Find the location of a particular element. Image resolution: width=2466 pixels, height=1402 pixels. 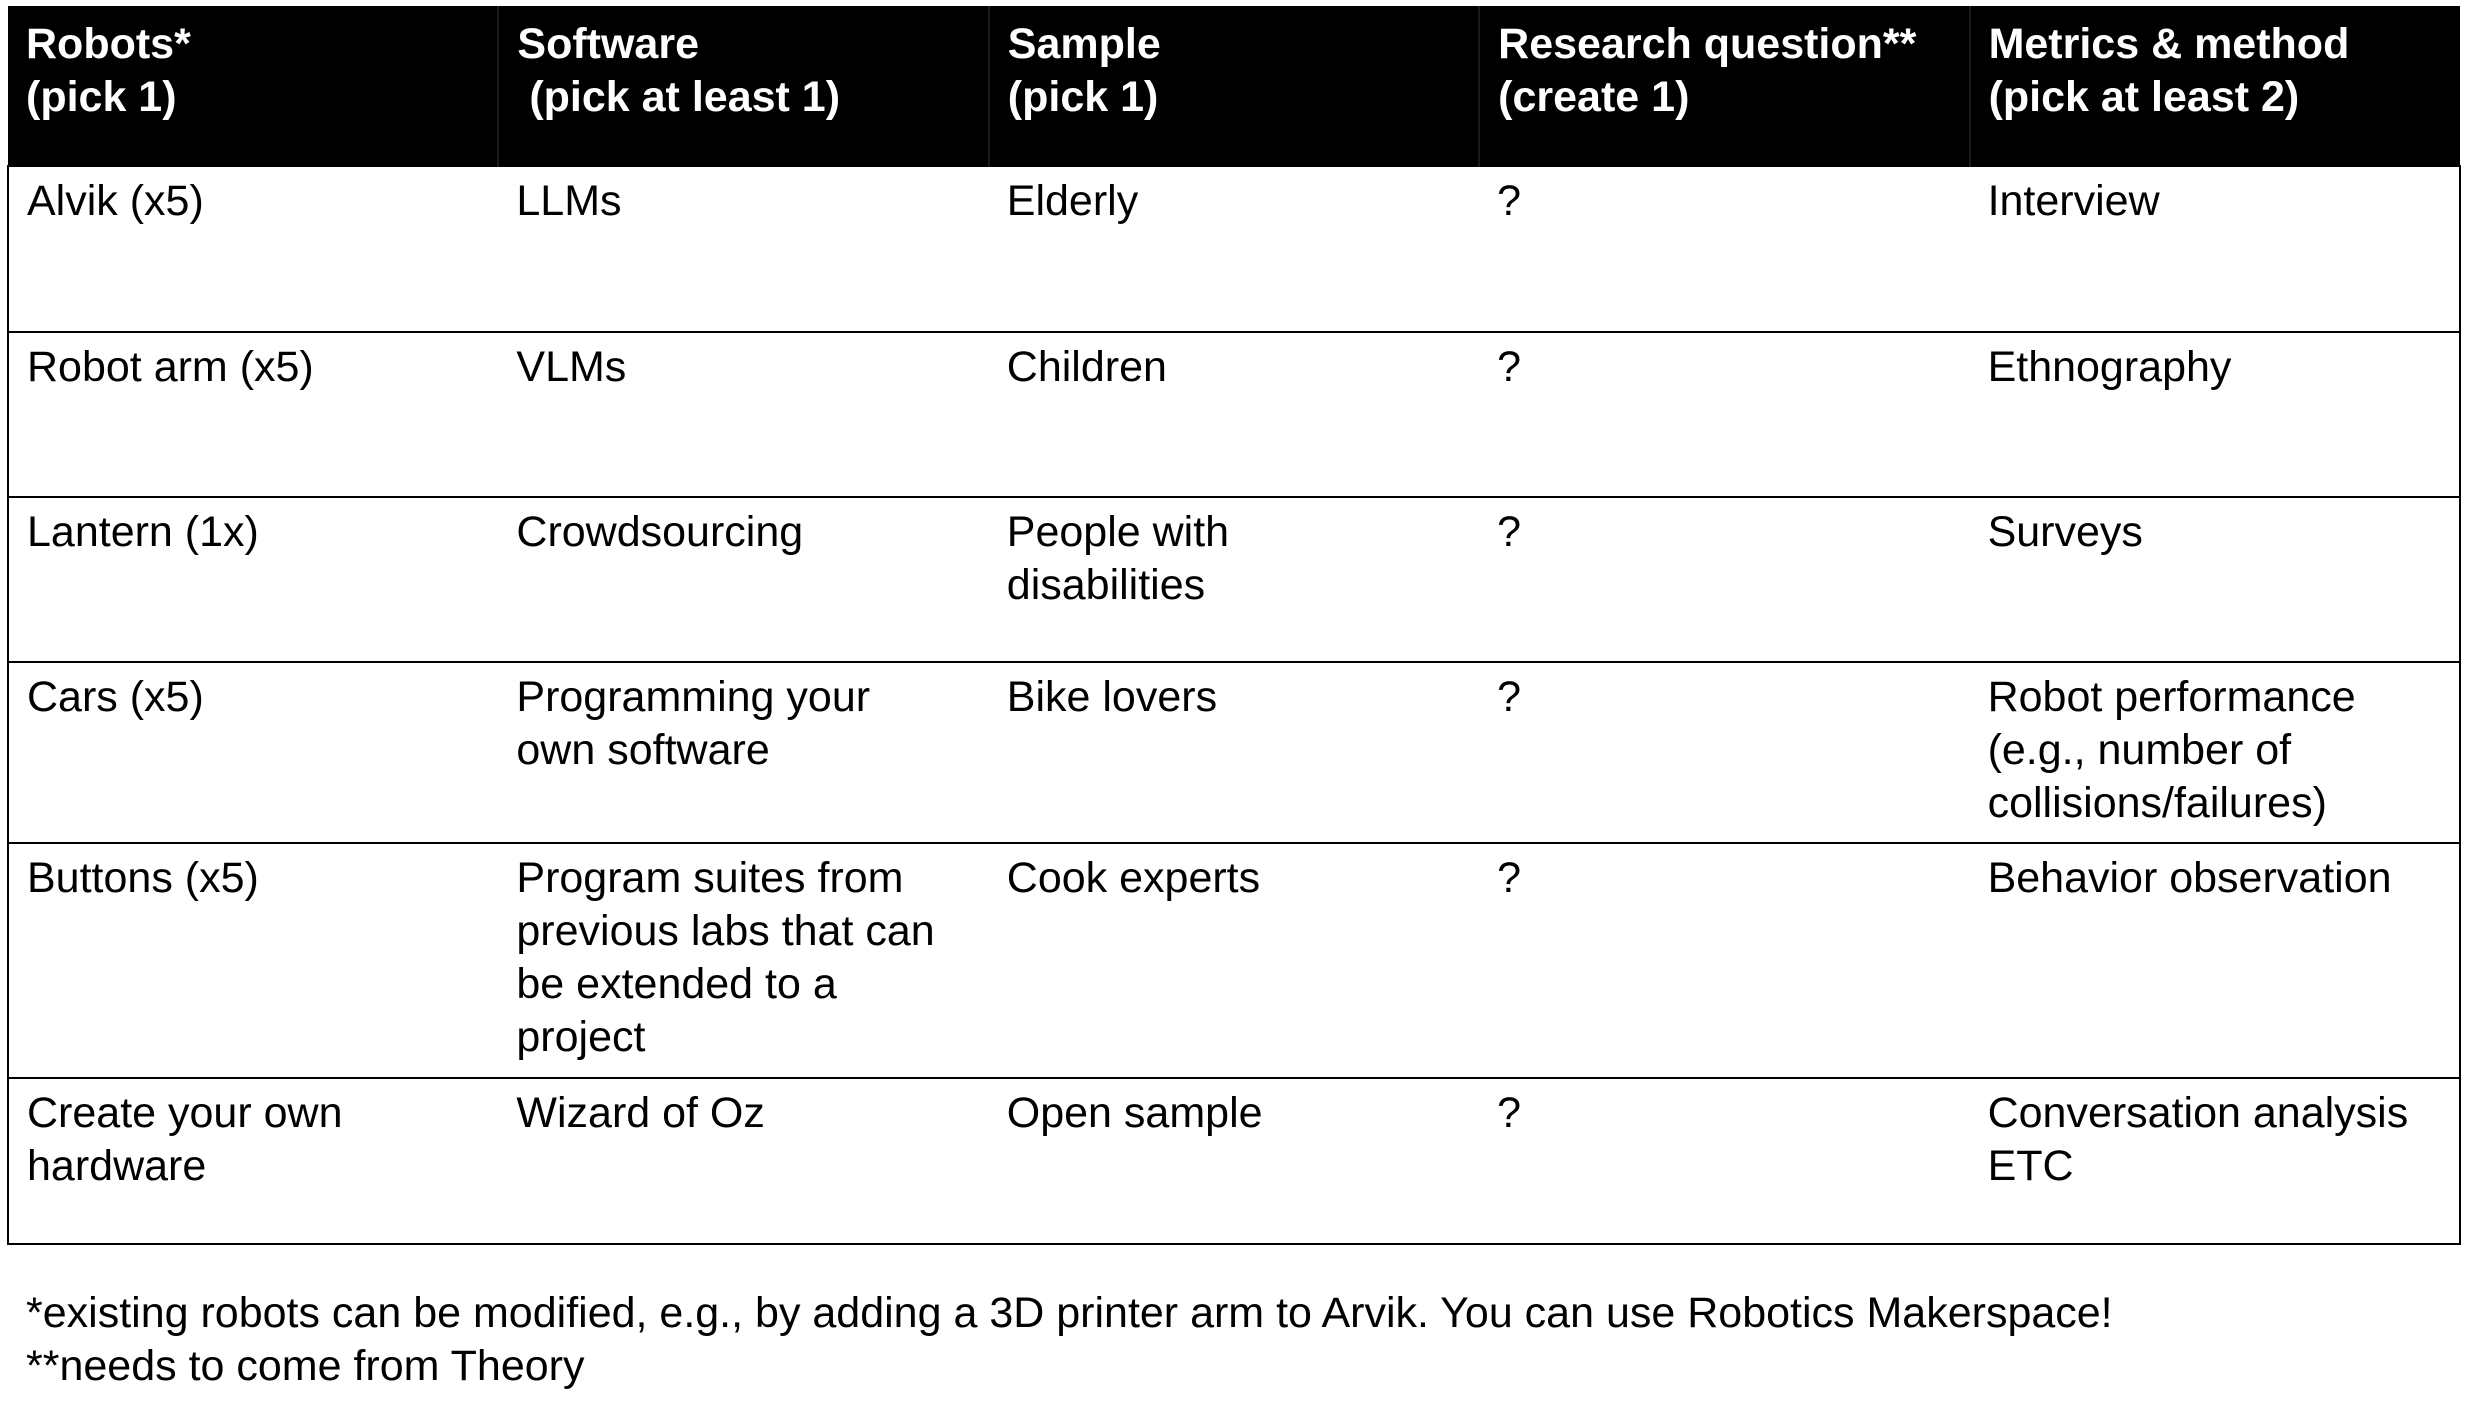

cell-sample: People with disabilities is located at coordinates (1234, 579).